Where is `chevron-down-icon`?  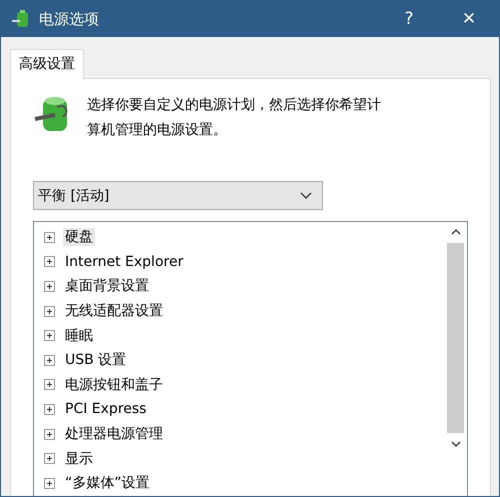 chevron-down-icon is located at coordinates (306, 196).